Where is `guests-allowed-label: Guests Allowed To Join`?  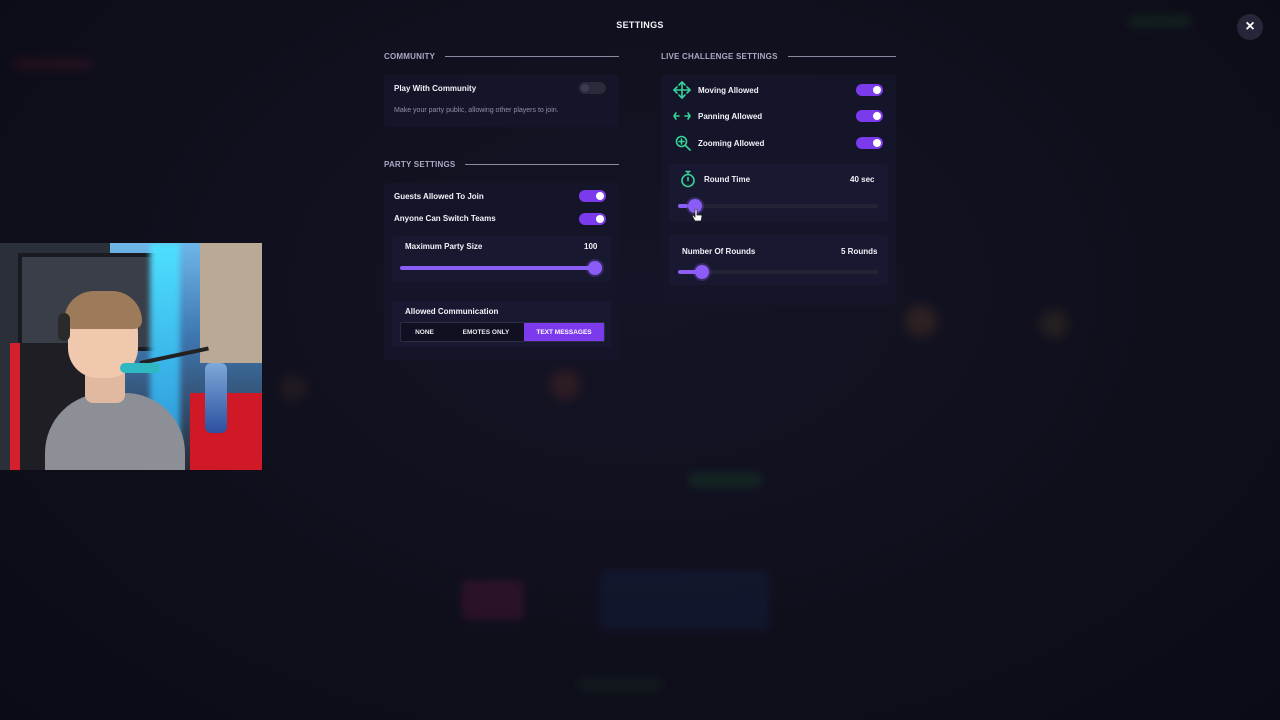 guests-allowed-label: Guests Allowed To Join is located at coordinates (439, 196).